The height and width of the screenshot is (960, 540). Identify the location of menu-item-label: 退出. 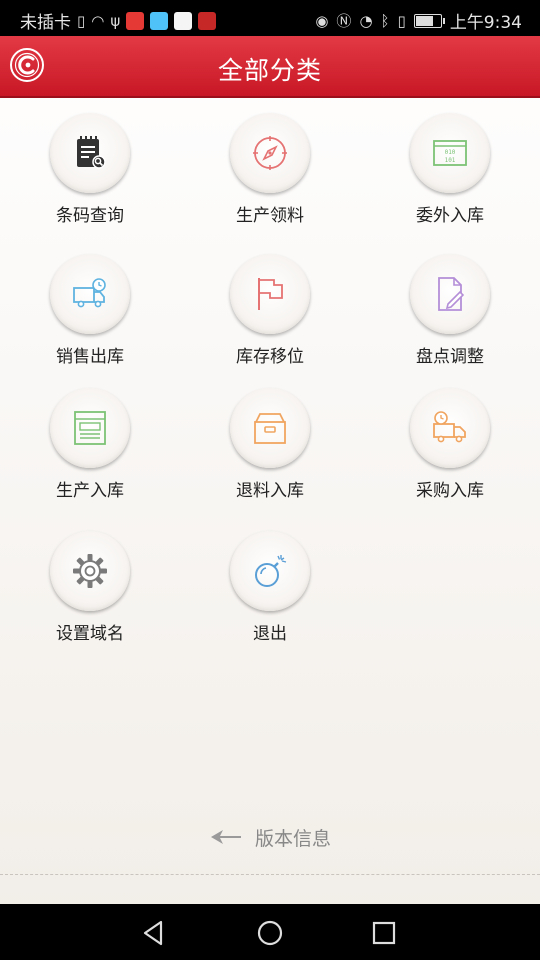
(270, 634).